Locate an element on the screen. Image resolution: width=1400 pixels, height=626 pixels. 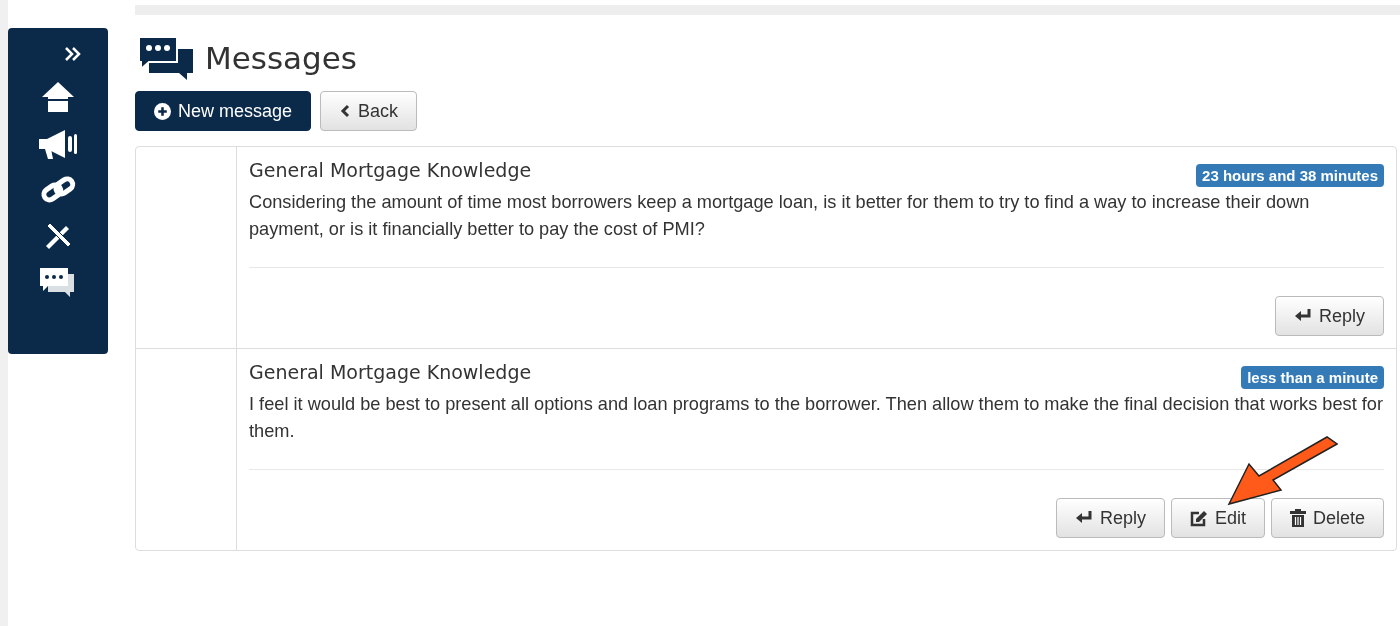
chevron-left-icon is located at coordinates (345, 111).